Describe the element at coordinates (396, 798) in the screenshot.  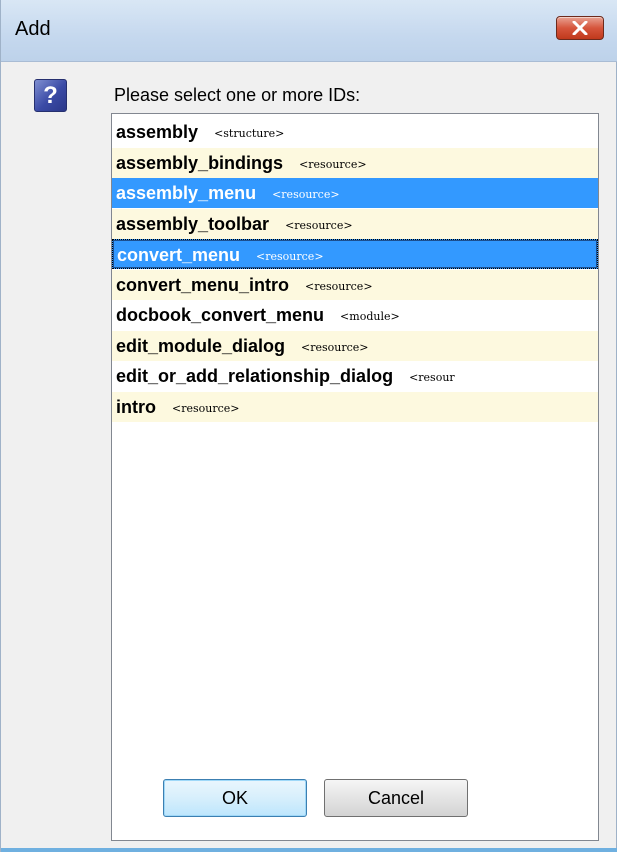
I see `cancel-button: Cancel` at that location.